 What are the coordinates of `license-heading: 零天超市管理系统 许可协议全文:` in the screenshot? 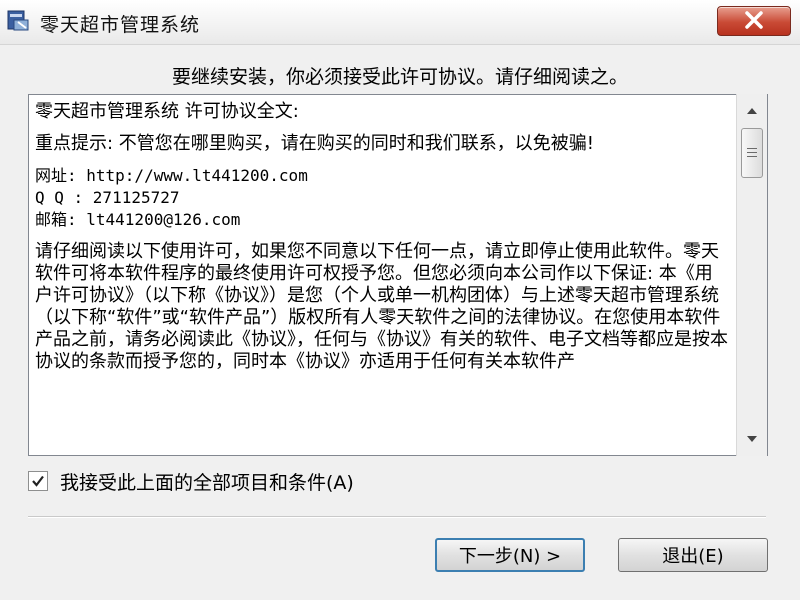 It's located at (167, 111).